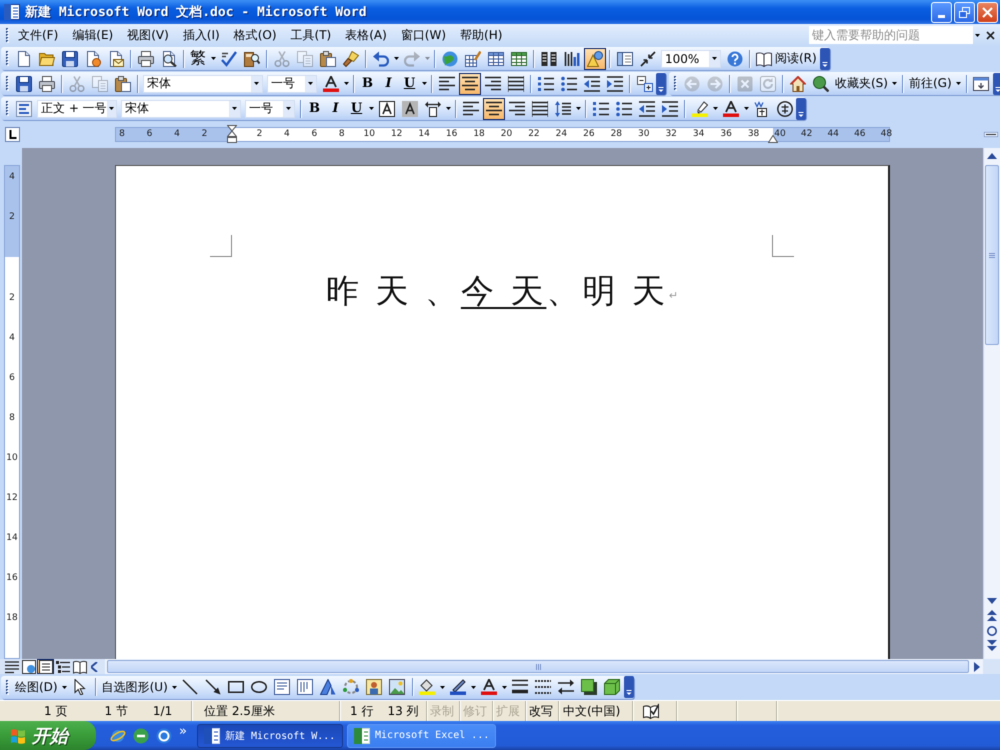 This screenshot has height=750, width=1000. Describe the element at coordinates (784, 108) in the screenshot. I see `enclosed-character-icon` at that location.